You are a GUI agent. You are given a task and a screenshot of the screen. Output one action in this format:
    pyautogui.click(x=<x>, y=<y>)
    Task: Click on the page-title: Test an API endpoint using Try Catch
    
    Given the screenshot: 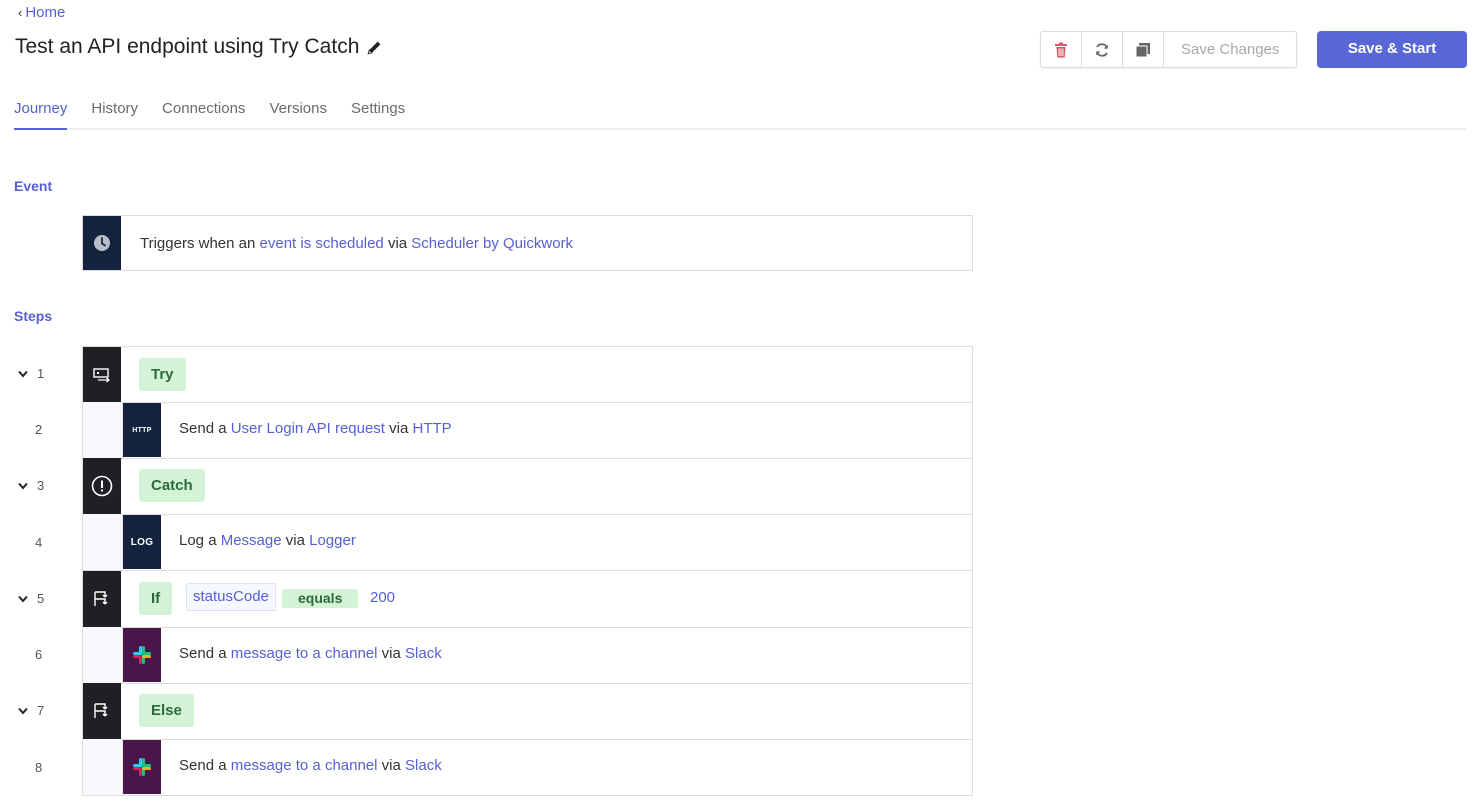 What is the action you would take?
    pyautogui.click(x=187, y=46)
    